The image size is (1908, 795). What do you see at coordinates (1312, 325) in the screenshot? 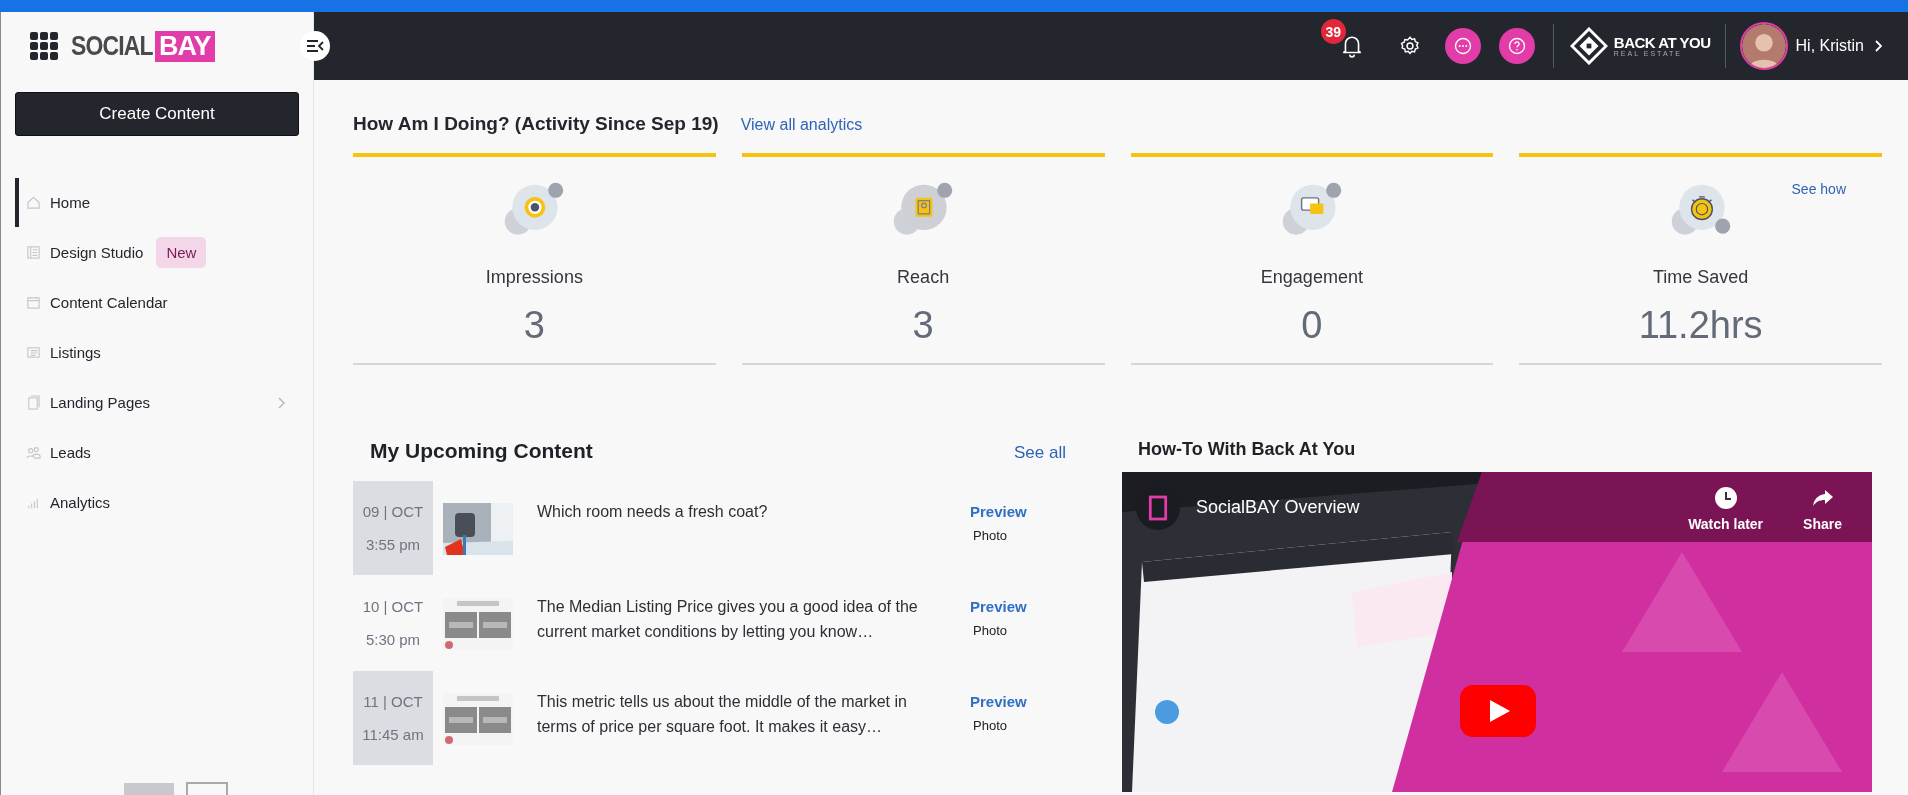
I see `stat-value: 0` at bounding box center [1312, 325].